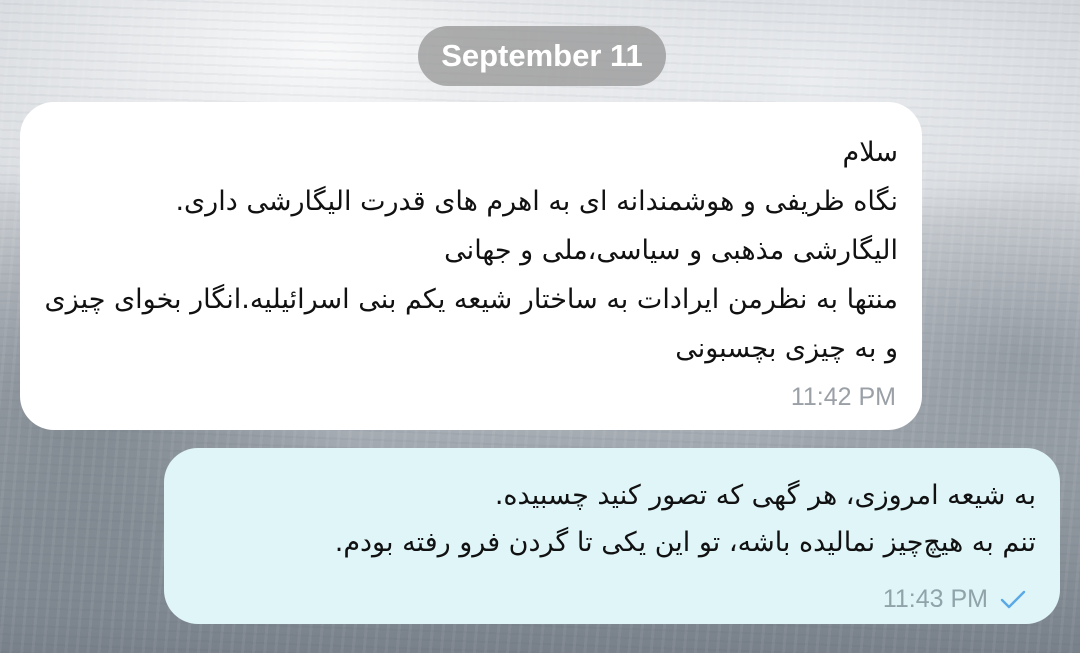  I want to click on message-time: 11:43 PM, so click(935, 599).